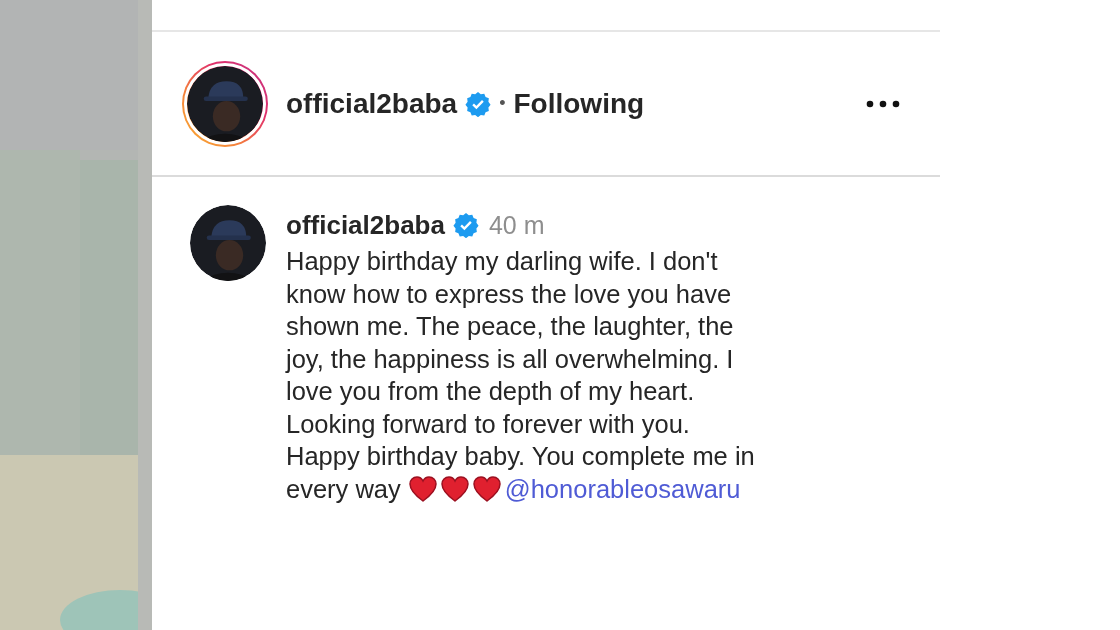  I want to click on caption-line: Looking forward to forever with you., so click(488, 424).